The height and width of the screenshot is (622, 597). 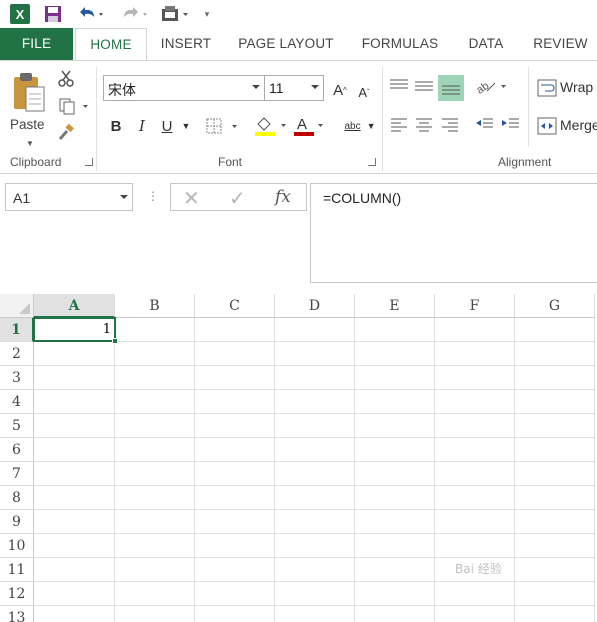 I want to click on save-button, so click(x=53, y=14).